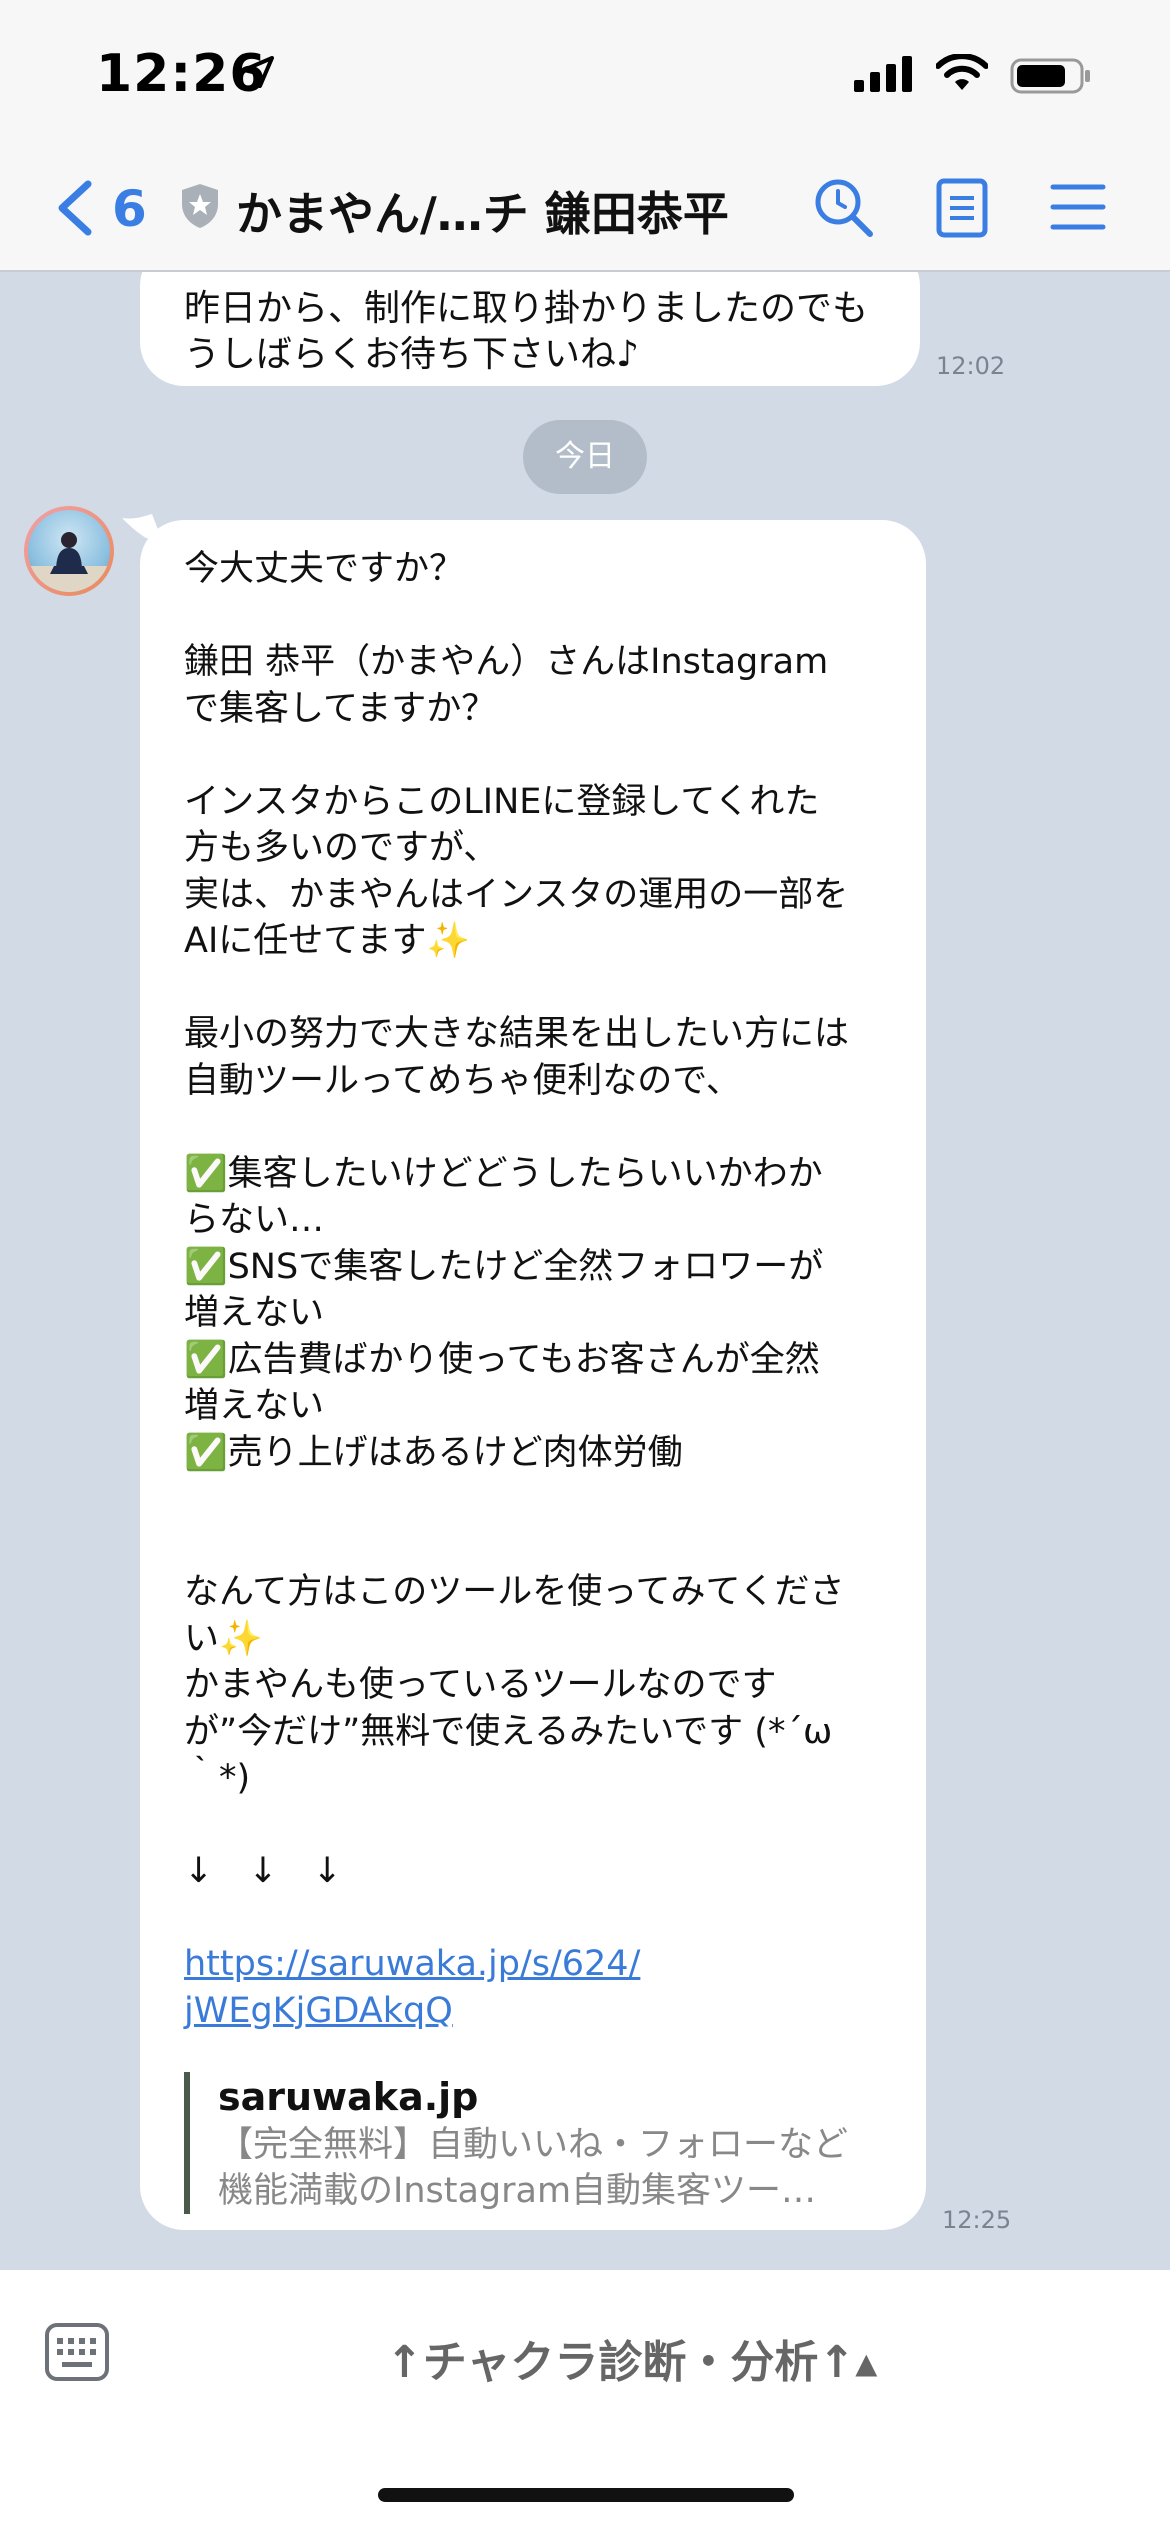 The height and width of the screenshot is (2532, 1170). Describe the element at coordinates (508, 1731) in the screenshot. I see `message-text-line: が”今だけ”無料で使えるみたいです (*´ω` at that location.